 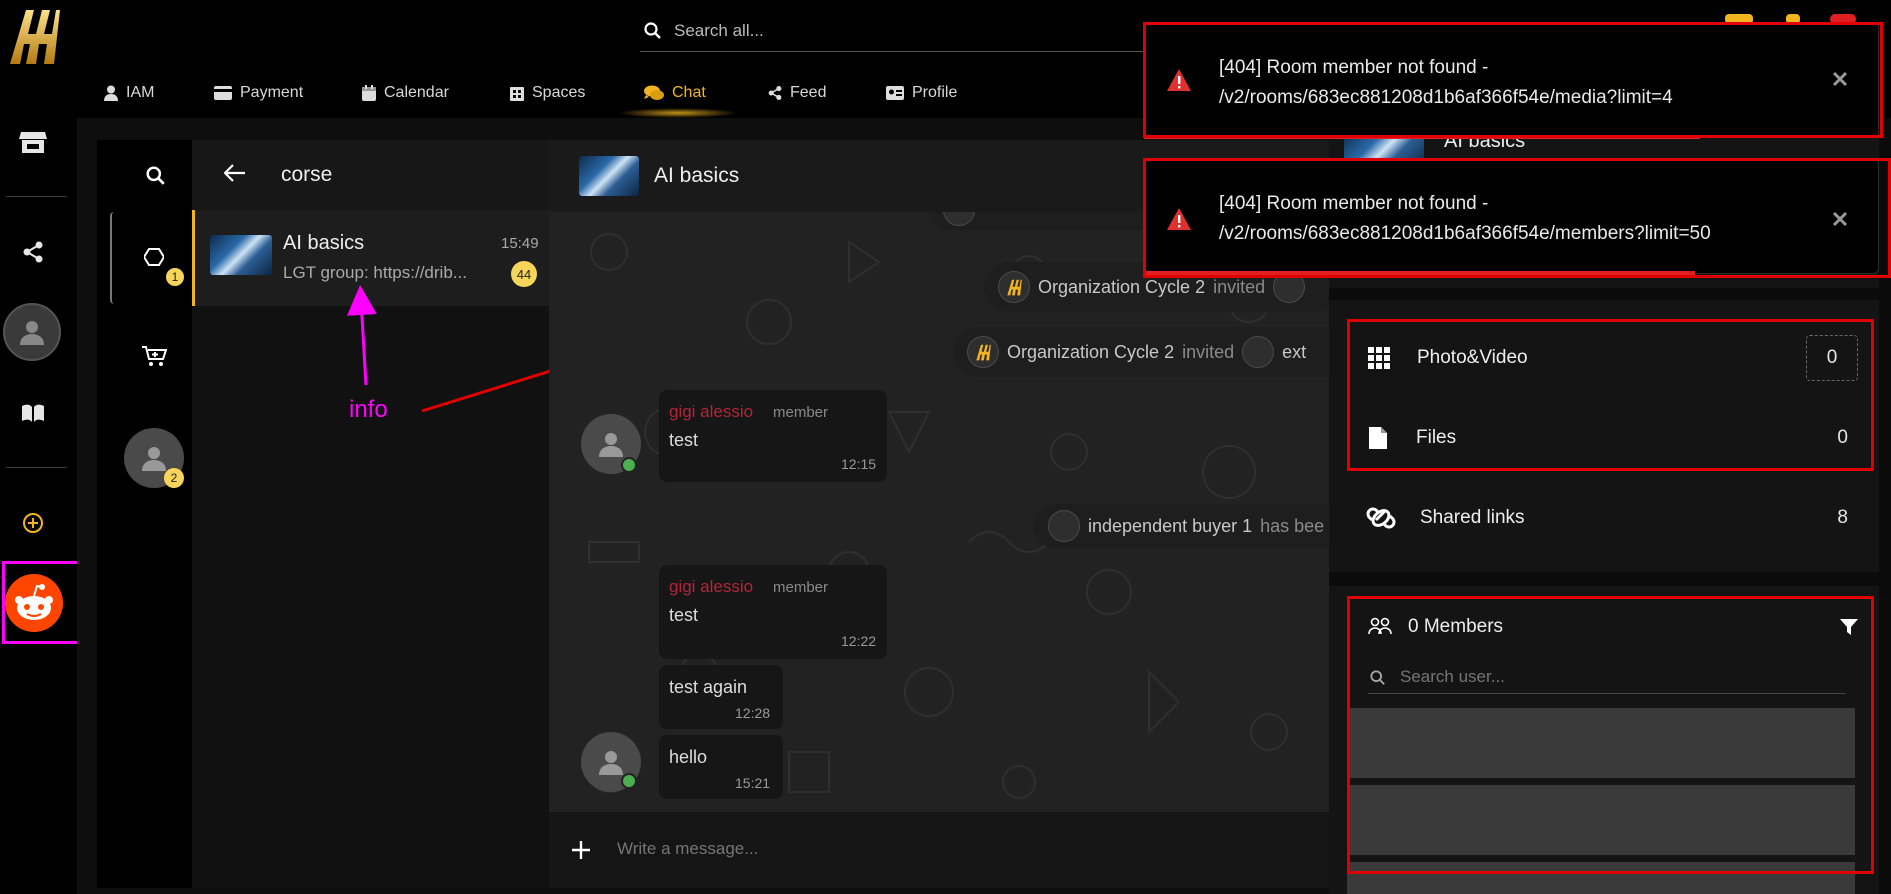 What do you see at coordinates (1294, 351) in the screenshot?
I see `system-target: ext` at bounding box center [1294, 351].